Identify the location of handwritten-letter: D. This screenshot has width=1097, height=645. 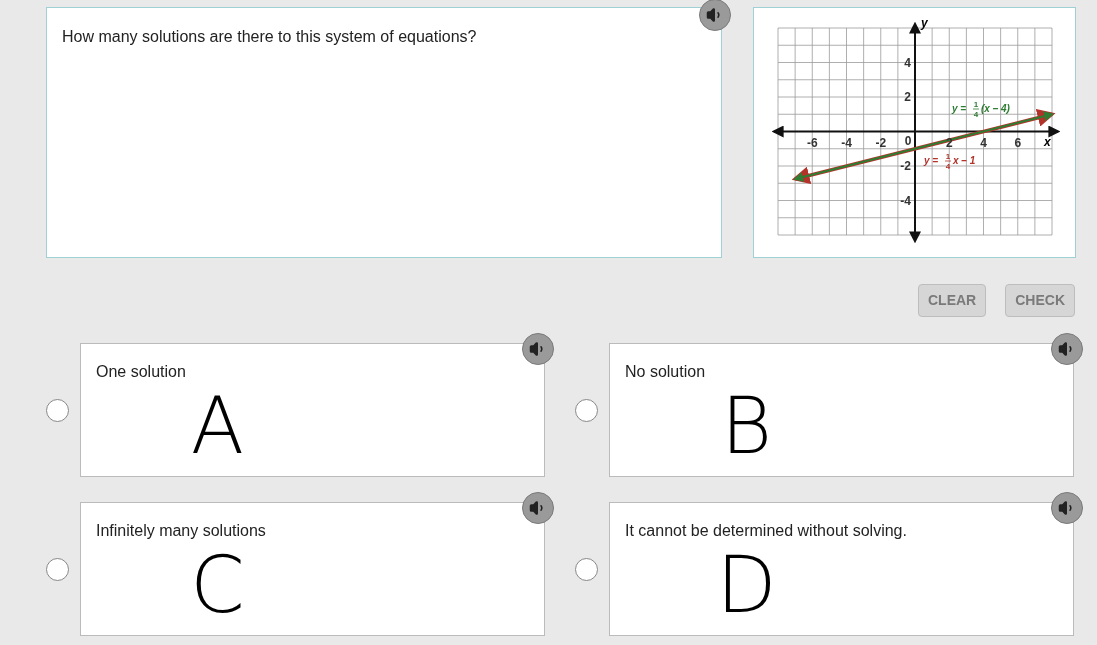
(746, 585).